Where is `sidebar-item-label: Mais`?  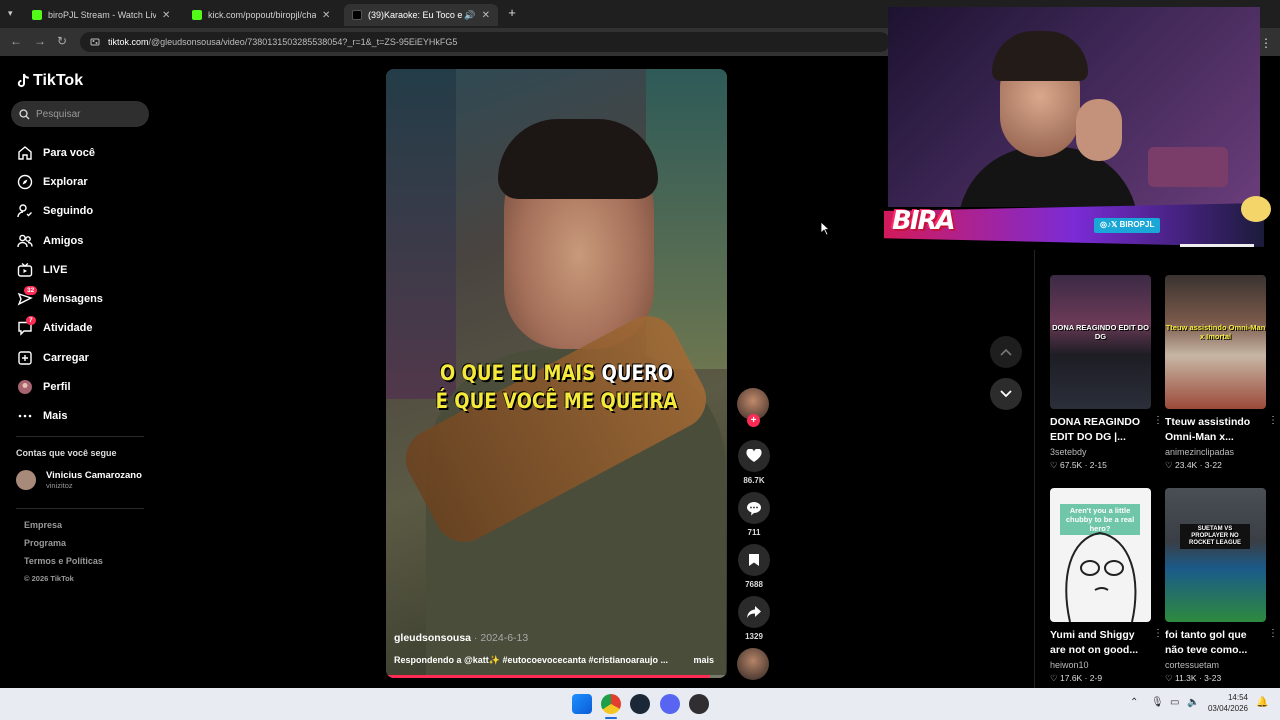
sidebar-item-label: Mais is located at coordinates (55, 416).